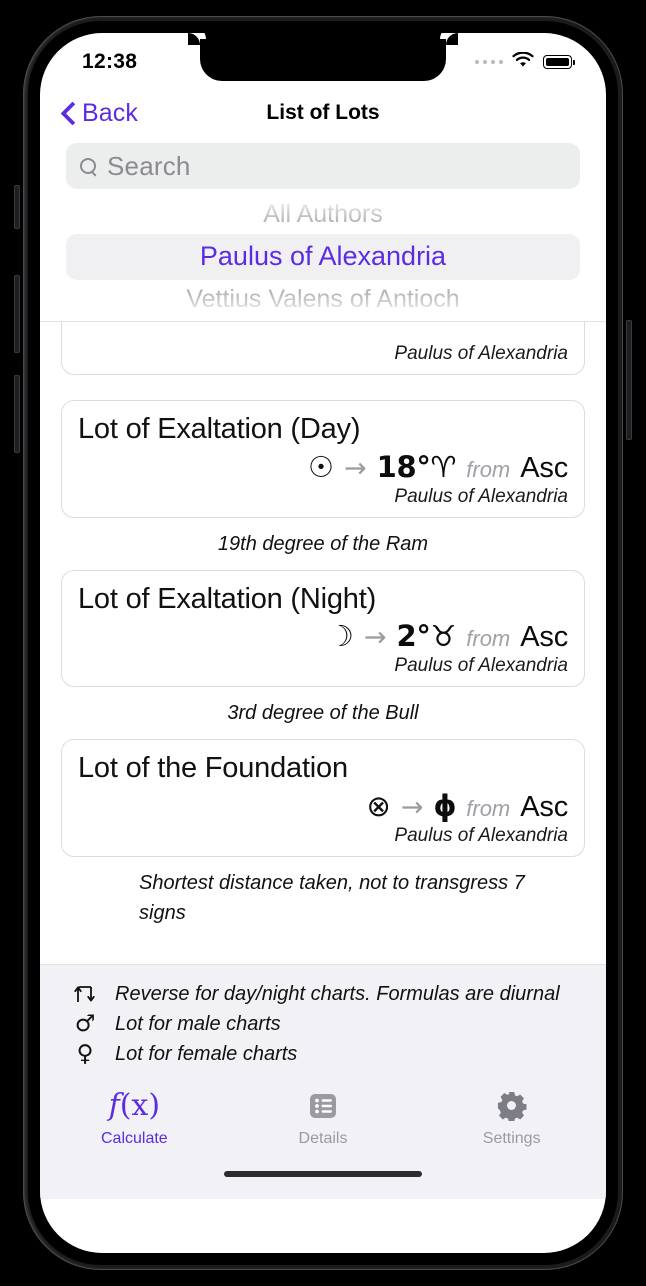 This screenshot has width=646, height=1286. I want to click on search-input: Search, so click(149, 166).